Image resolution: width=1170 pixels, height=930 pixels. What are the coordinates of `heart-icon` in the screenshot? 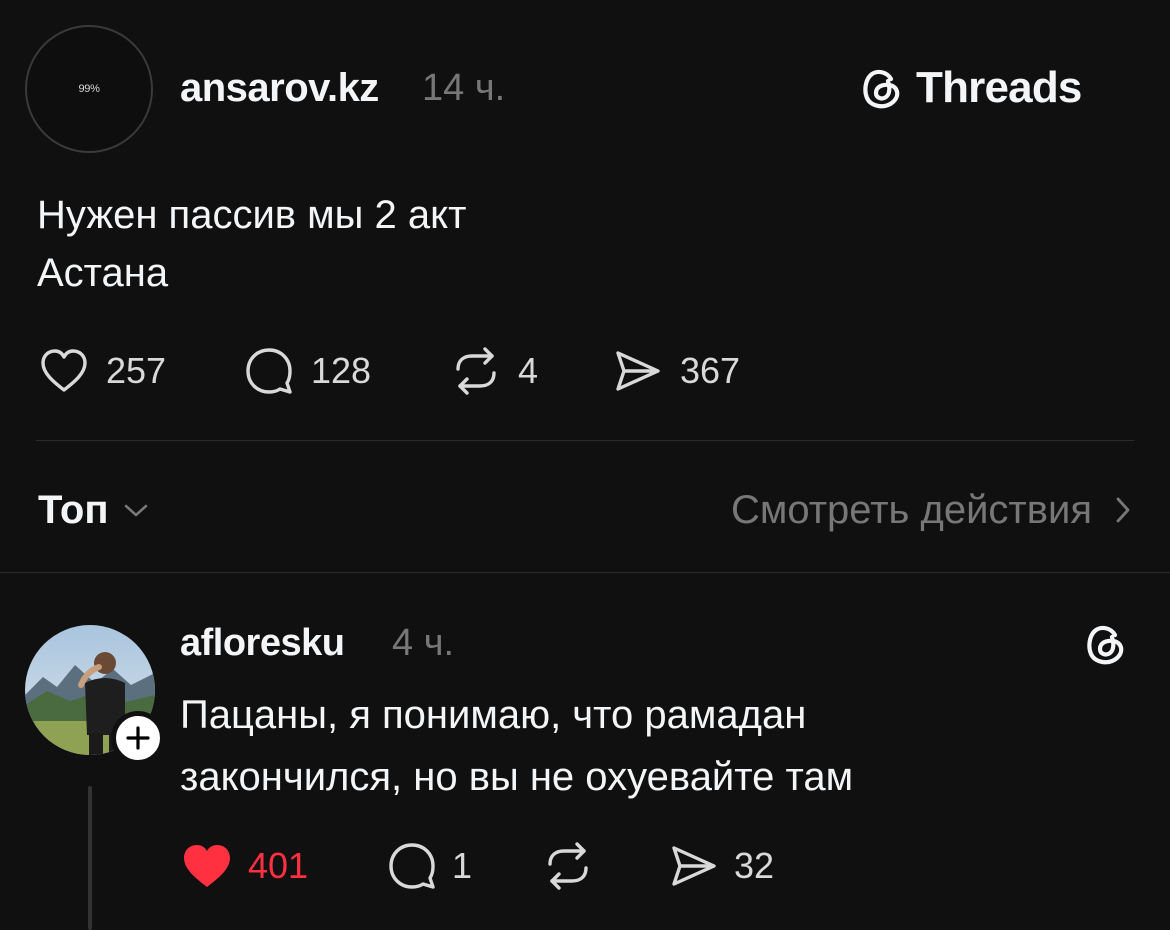 It's located at (64, 371).